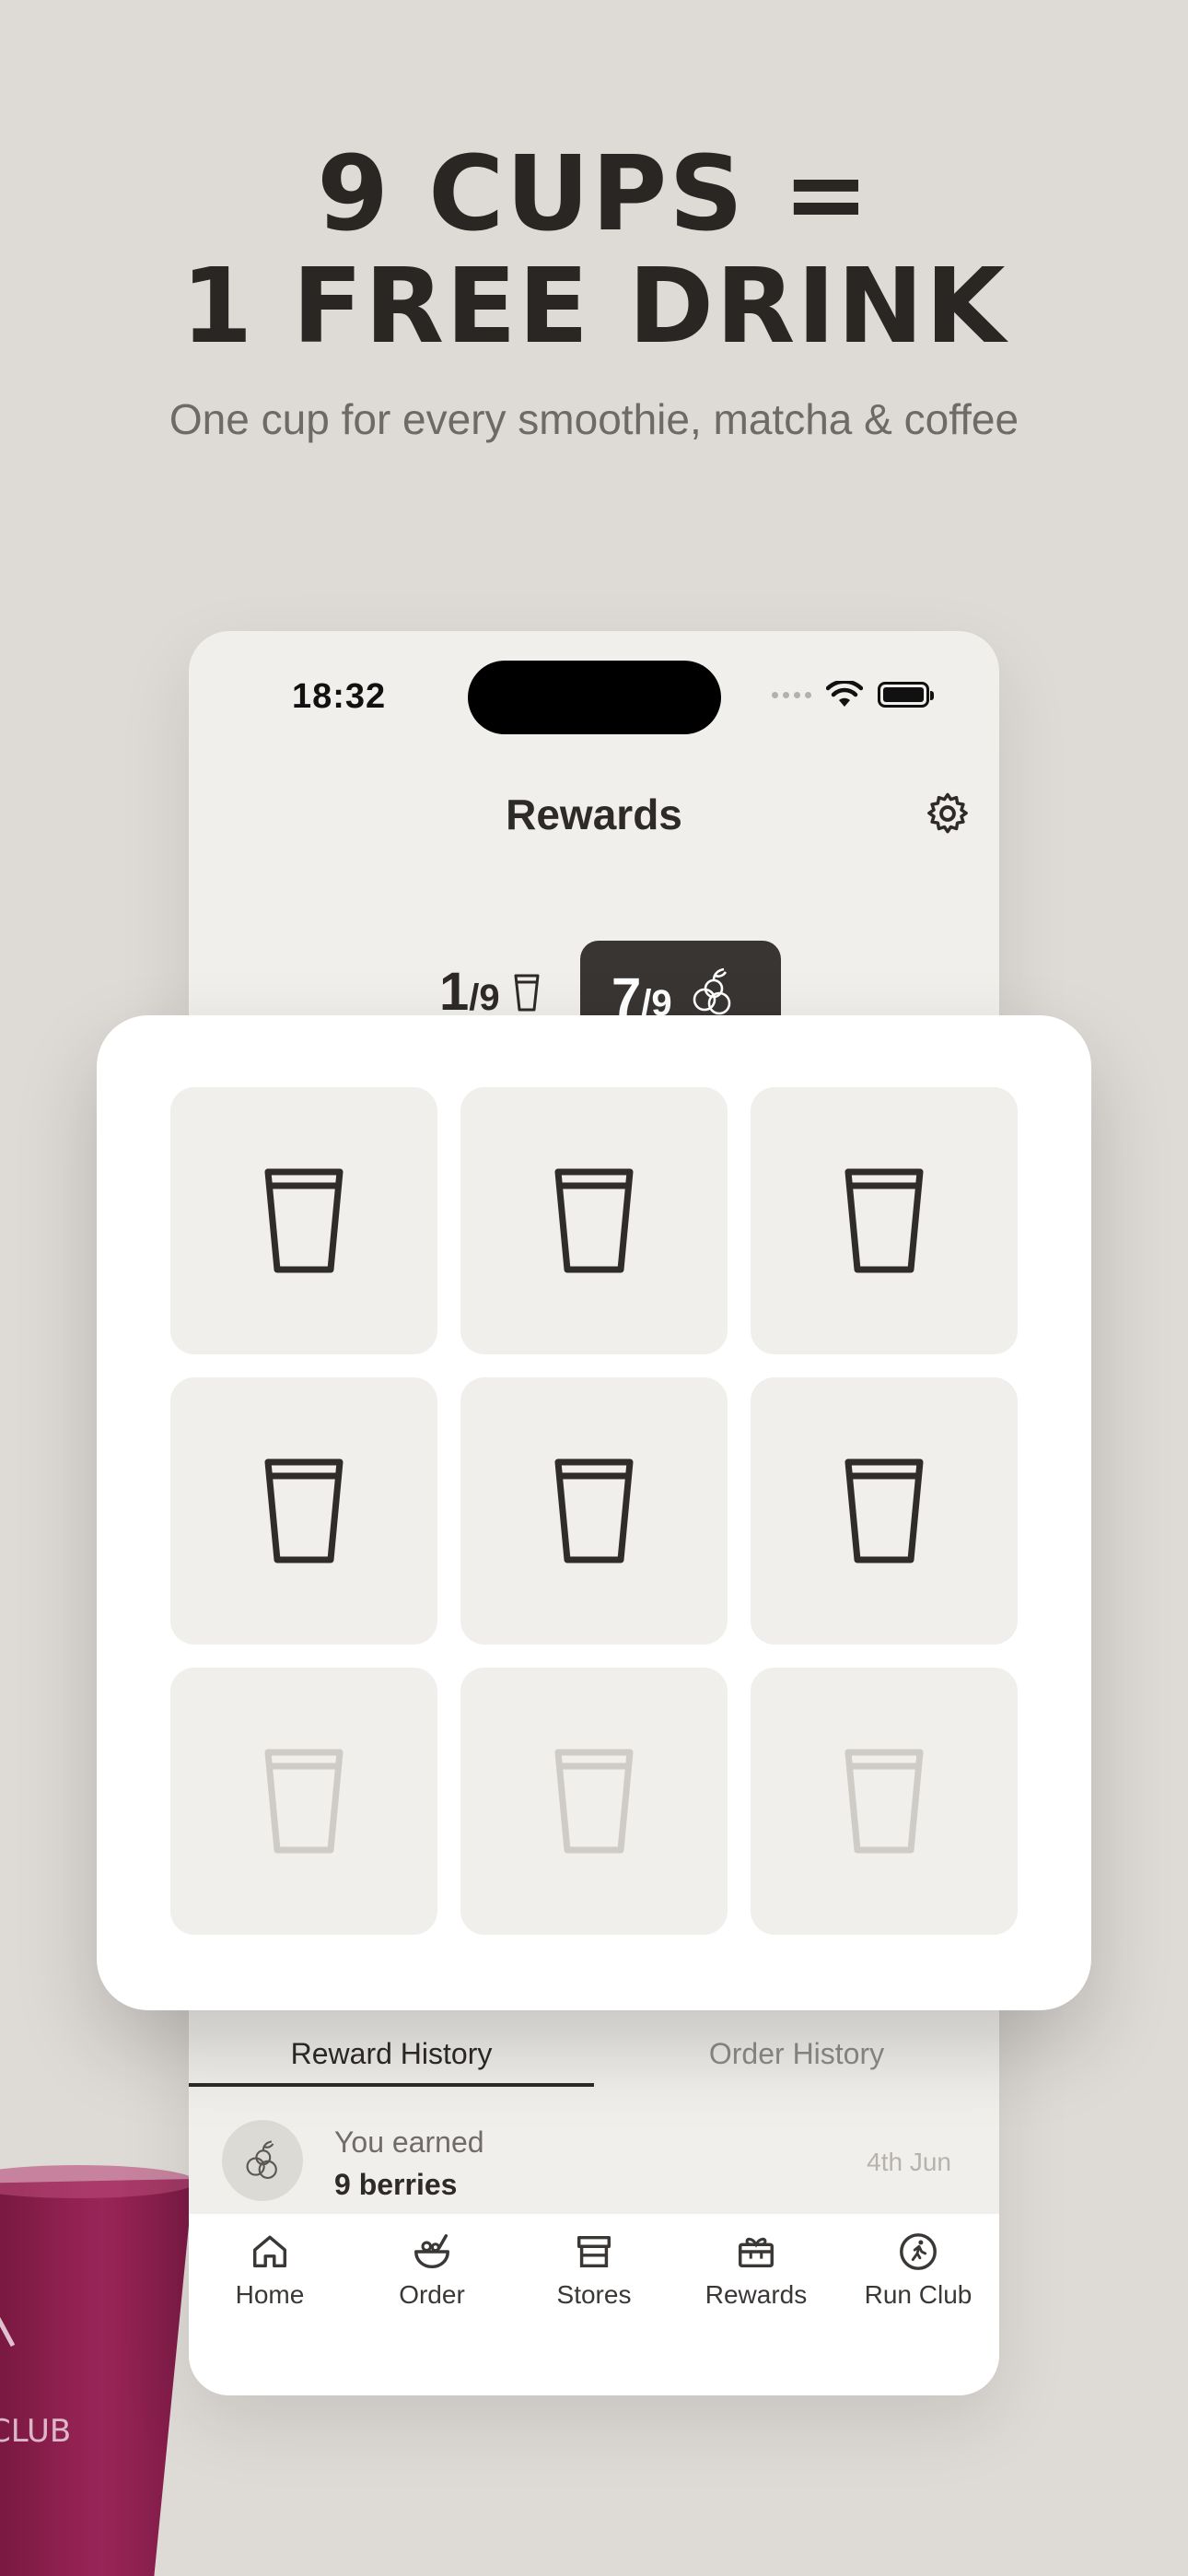  I want to click on headline-line-1: 9 CUPS =, so click(594, 195).